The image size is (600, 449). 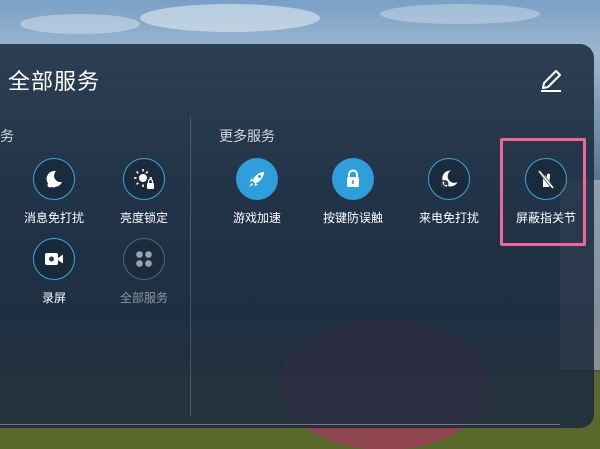 I want to click on tile-label: 游戏加速, so click(x=256, y=218).